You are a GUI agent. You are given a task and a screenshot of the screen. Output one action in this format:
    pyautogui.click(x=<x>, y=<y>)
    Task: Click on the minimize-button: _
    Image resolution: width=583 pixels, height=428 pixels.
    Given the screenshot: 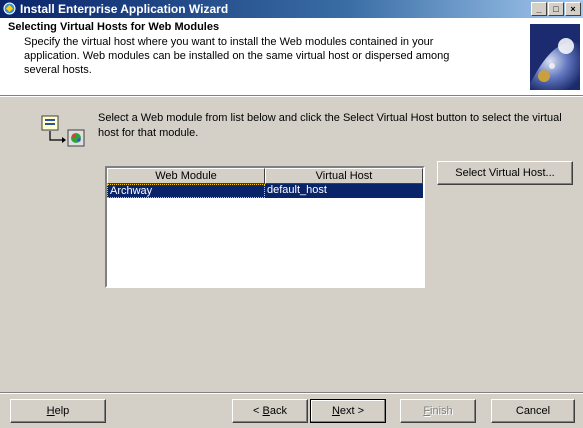 What is the action you would take?
    pyautogui.click(x=539, y=9)
    